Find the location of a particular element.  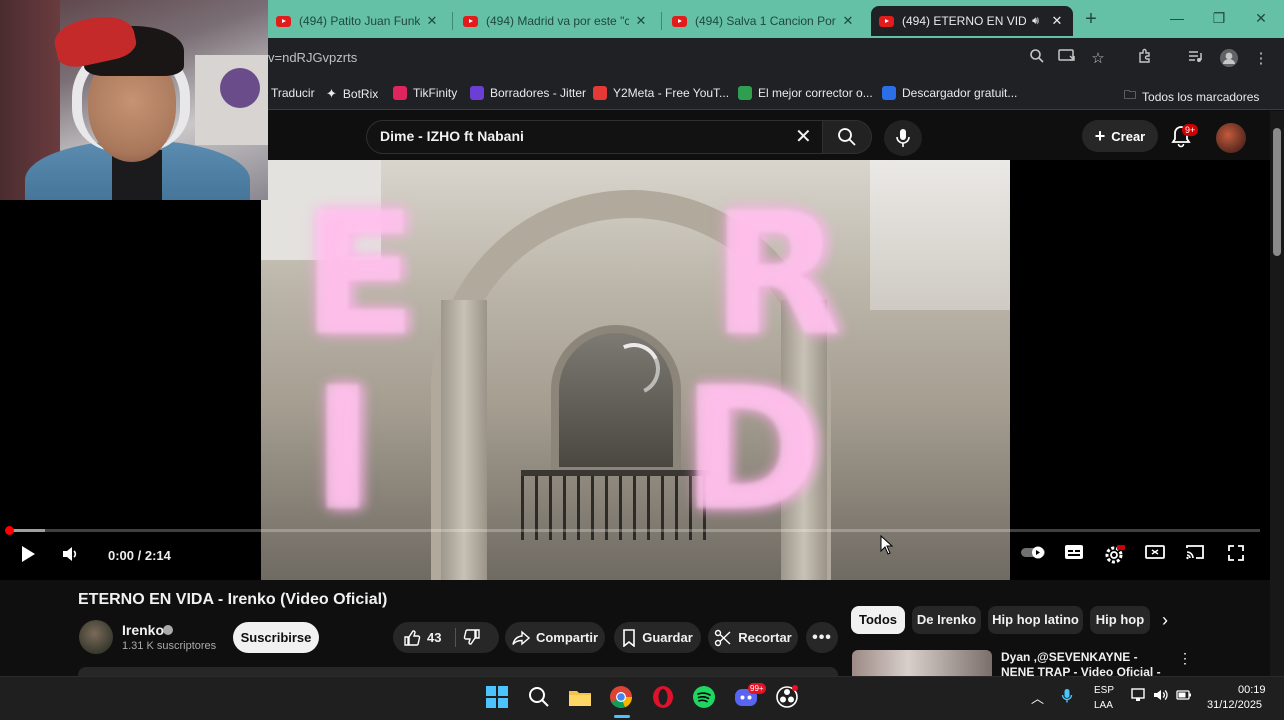

menu-kebab-icon: ⋮ is located at coordinates (1261, 59).